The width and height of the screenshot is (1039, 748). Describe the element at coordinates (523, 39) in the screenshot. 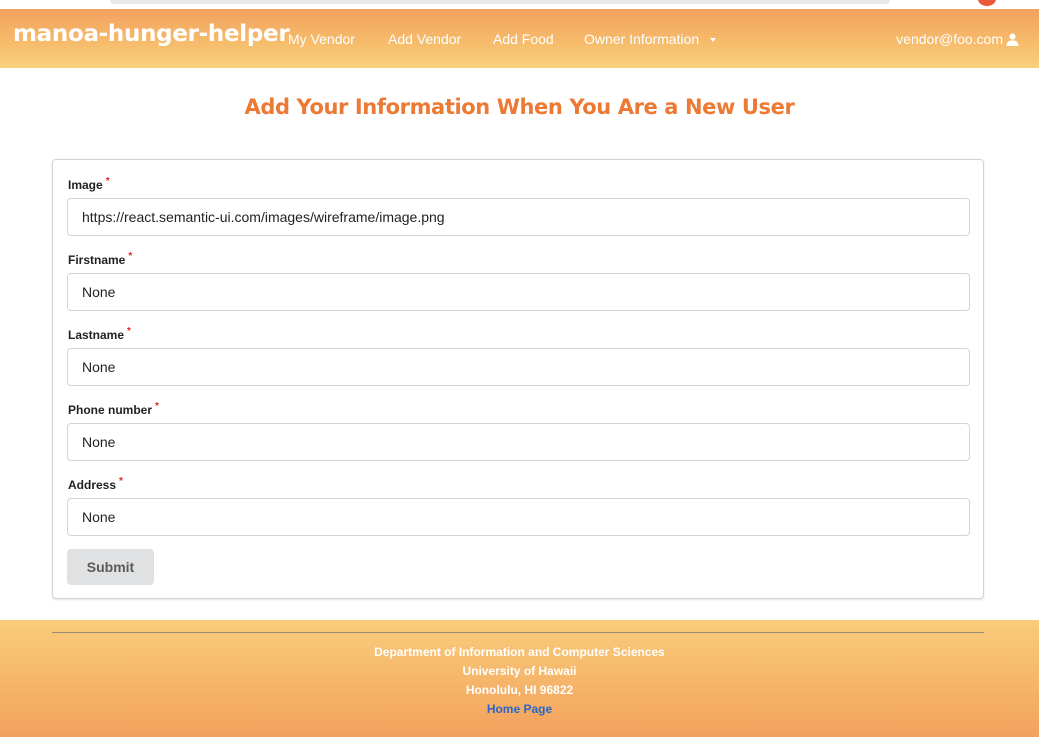

I see `nav-item-add-food: Add Food` at that location.